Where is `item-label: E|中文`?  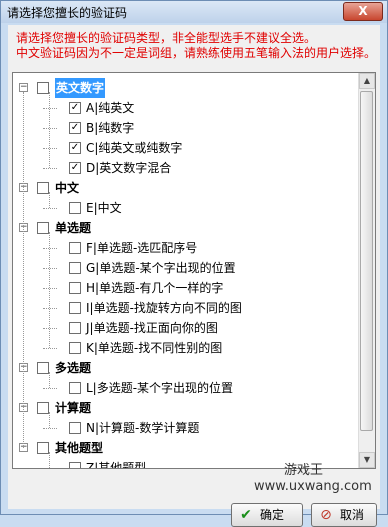 item-label: E|中文 is located at coordinates (104, 208).